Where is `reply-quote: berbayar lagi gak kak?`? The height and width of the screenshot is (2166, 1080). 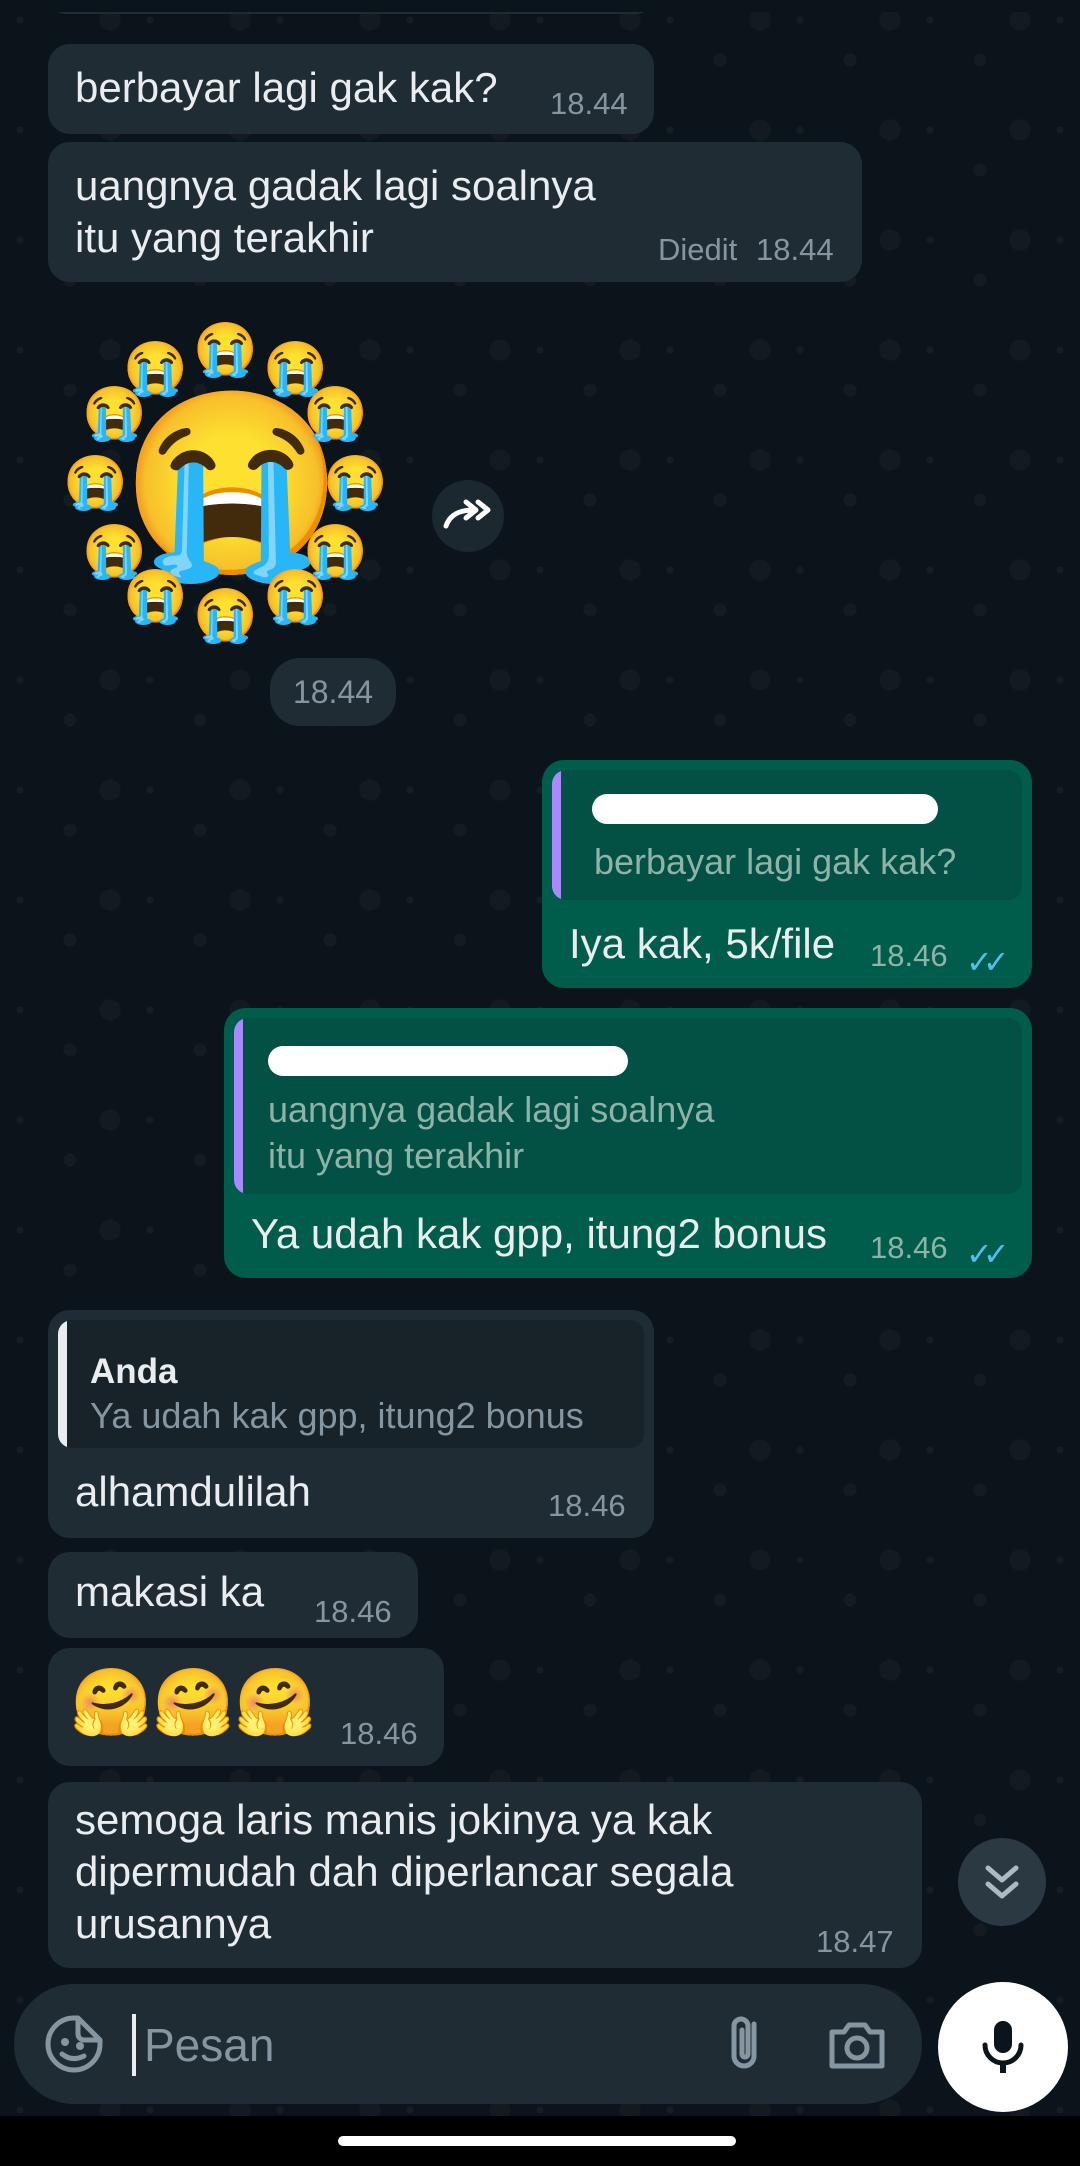 reply-quote: berbayar lagi gak kak? is located at coordinates (787, 835).